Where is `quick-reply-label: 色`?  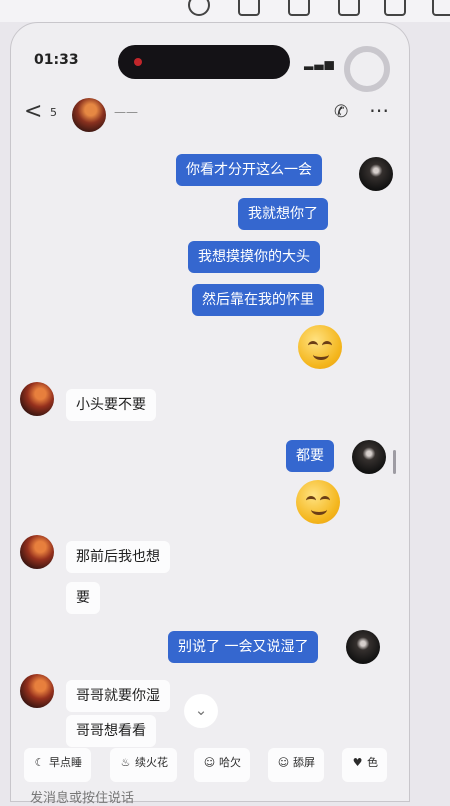
quick-reply-label: 色 is located at coordinates (372, 762).